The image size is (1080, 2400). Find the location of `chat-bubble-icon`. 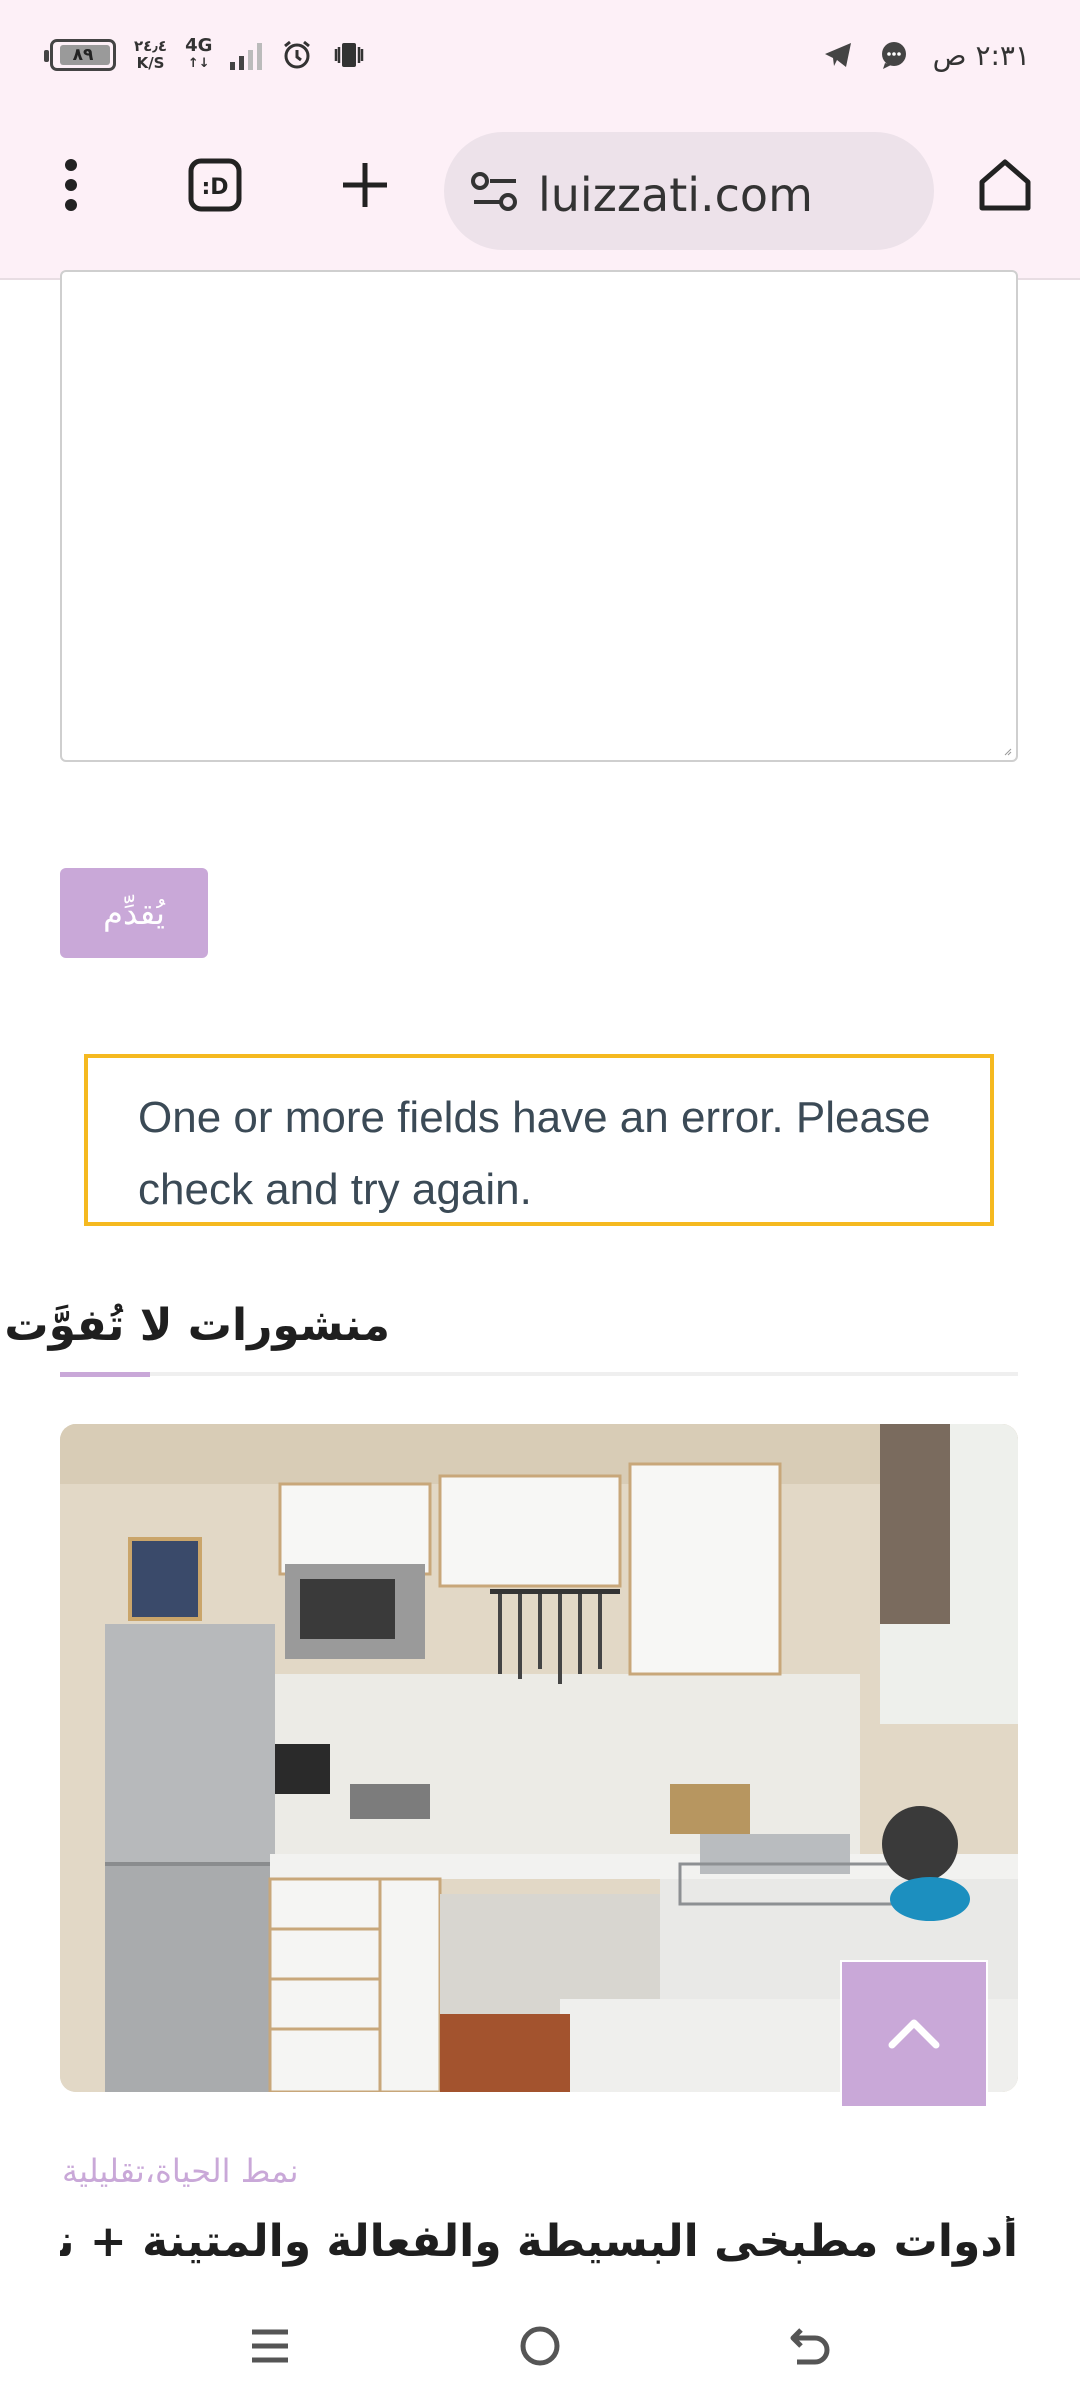

chat-bubble-icon is located at coordinates (894, 55).